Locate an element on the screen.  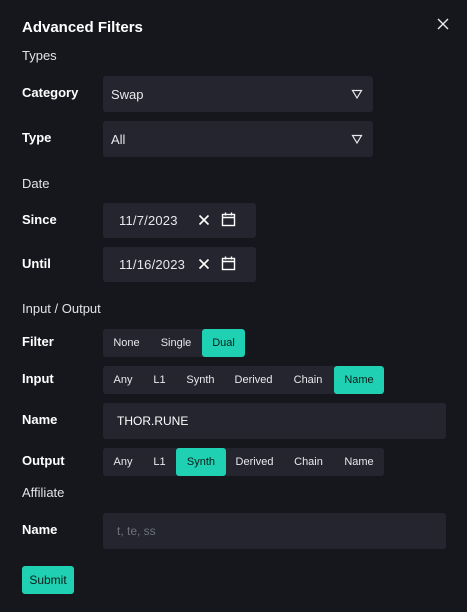
input-option-synth: Synth is located at coordinates (200, 380).